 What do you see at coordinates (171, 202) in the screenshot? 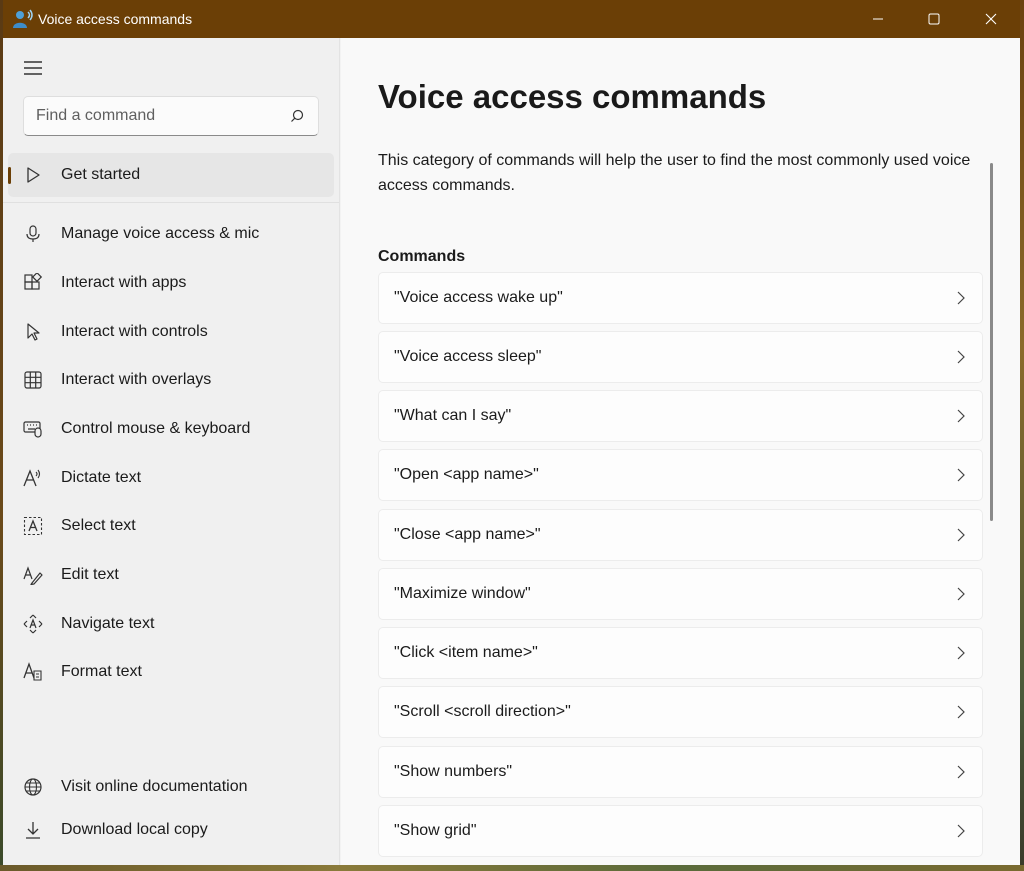
I see `sidebar-divider` at bounding box center [171, 202].